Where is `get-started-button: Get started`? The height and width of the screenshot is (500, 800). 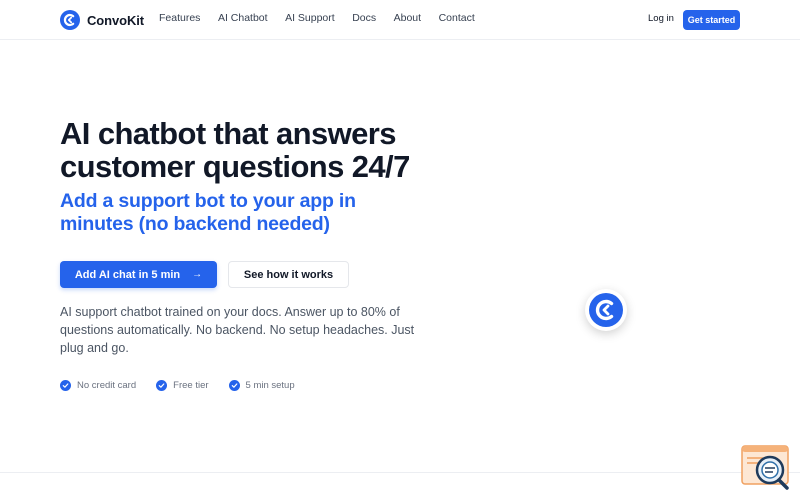
get-started-button: Get started is located at coordinates (711, 20).